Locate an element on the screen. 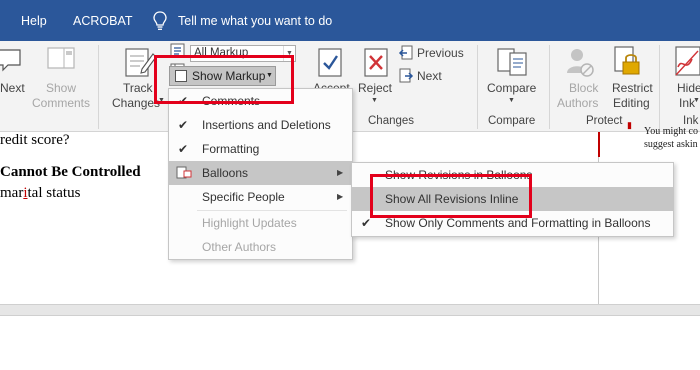 The image size is (700, 370). next-comment-icon is located at coordinates (10, 60).